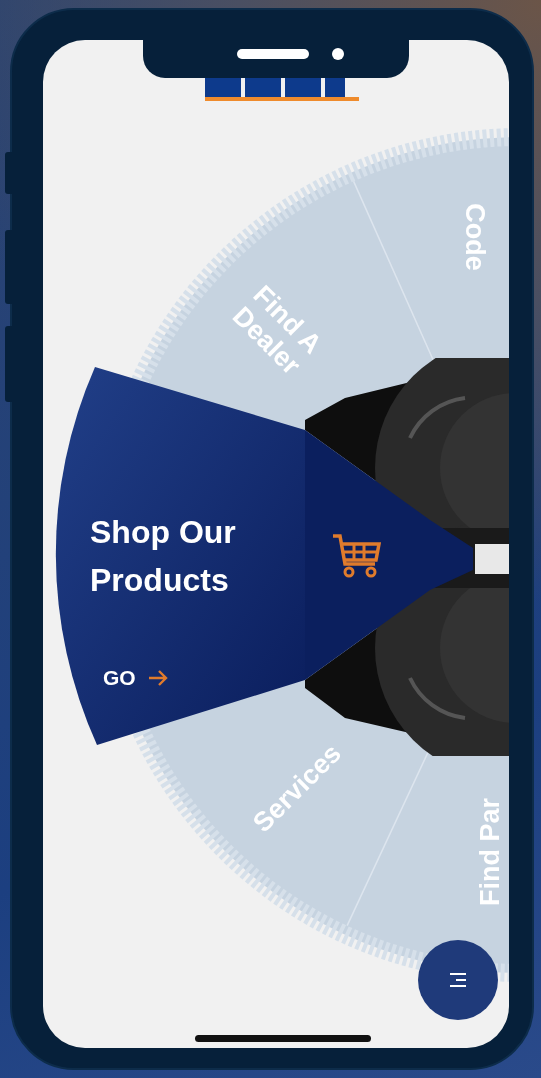  I want to click on cart-icon, so click(357, 556).